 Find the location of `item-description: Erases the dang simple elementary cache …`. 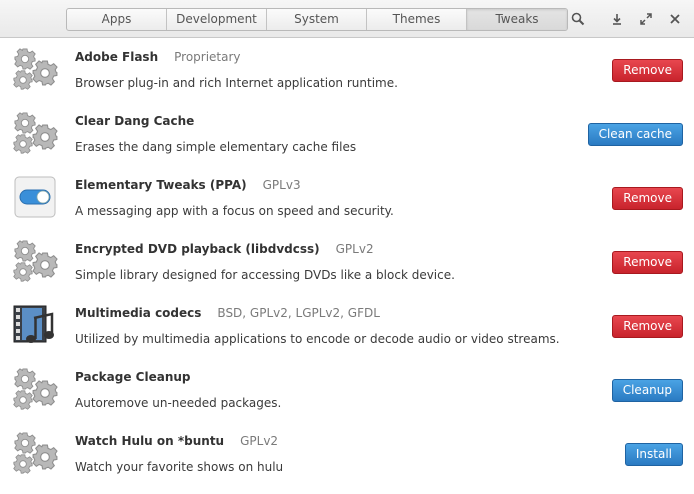

item-description: Erases the dang simple elementary cache … is located at coordinates (216, 147).